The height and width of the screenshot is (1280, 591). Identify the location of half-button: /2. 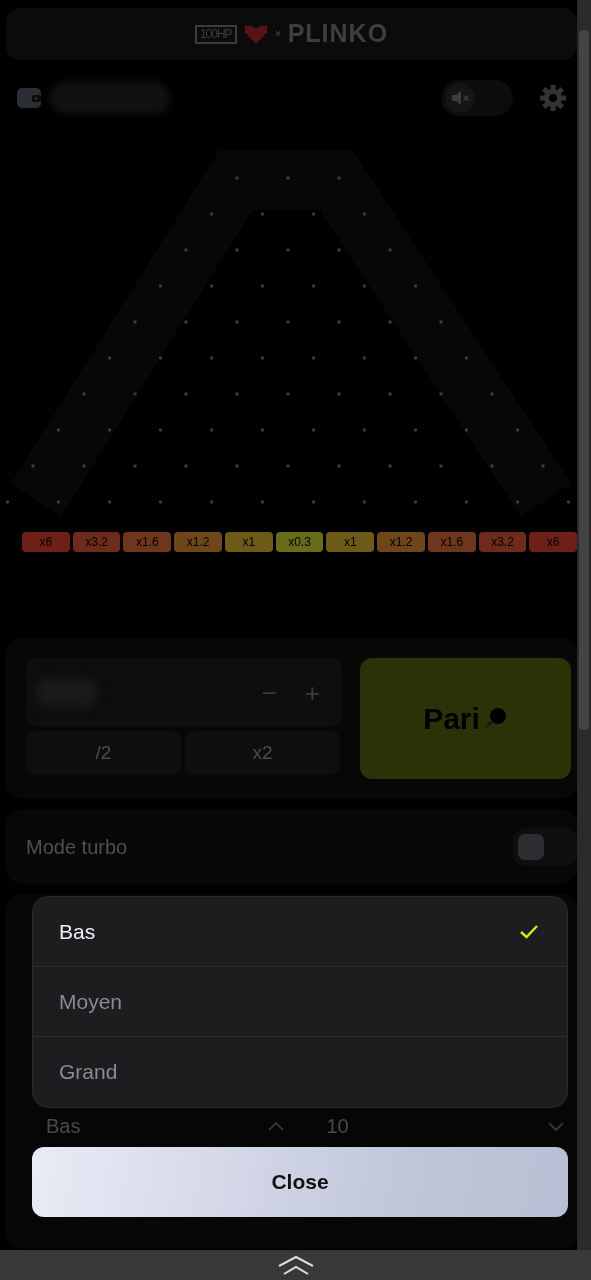
(103, 753).